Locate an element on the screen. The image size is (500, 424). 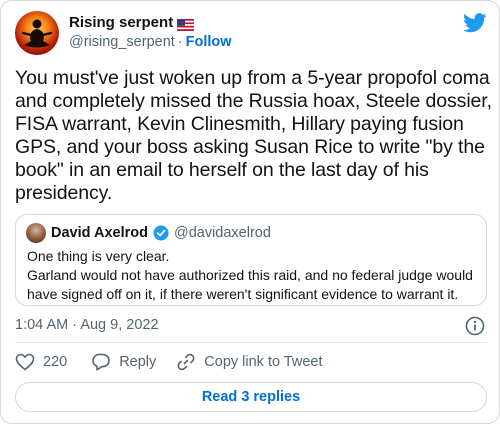
twitter-bird-icon is located at coordinates (475, 23).